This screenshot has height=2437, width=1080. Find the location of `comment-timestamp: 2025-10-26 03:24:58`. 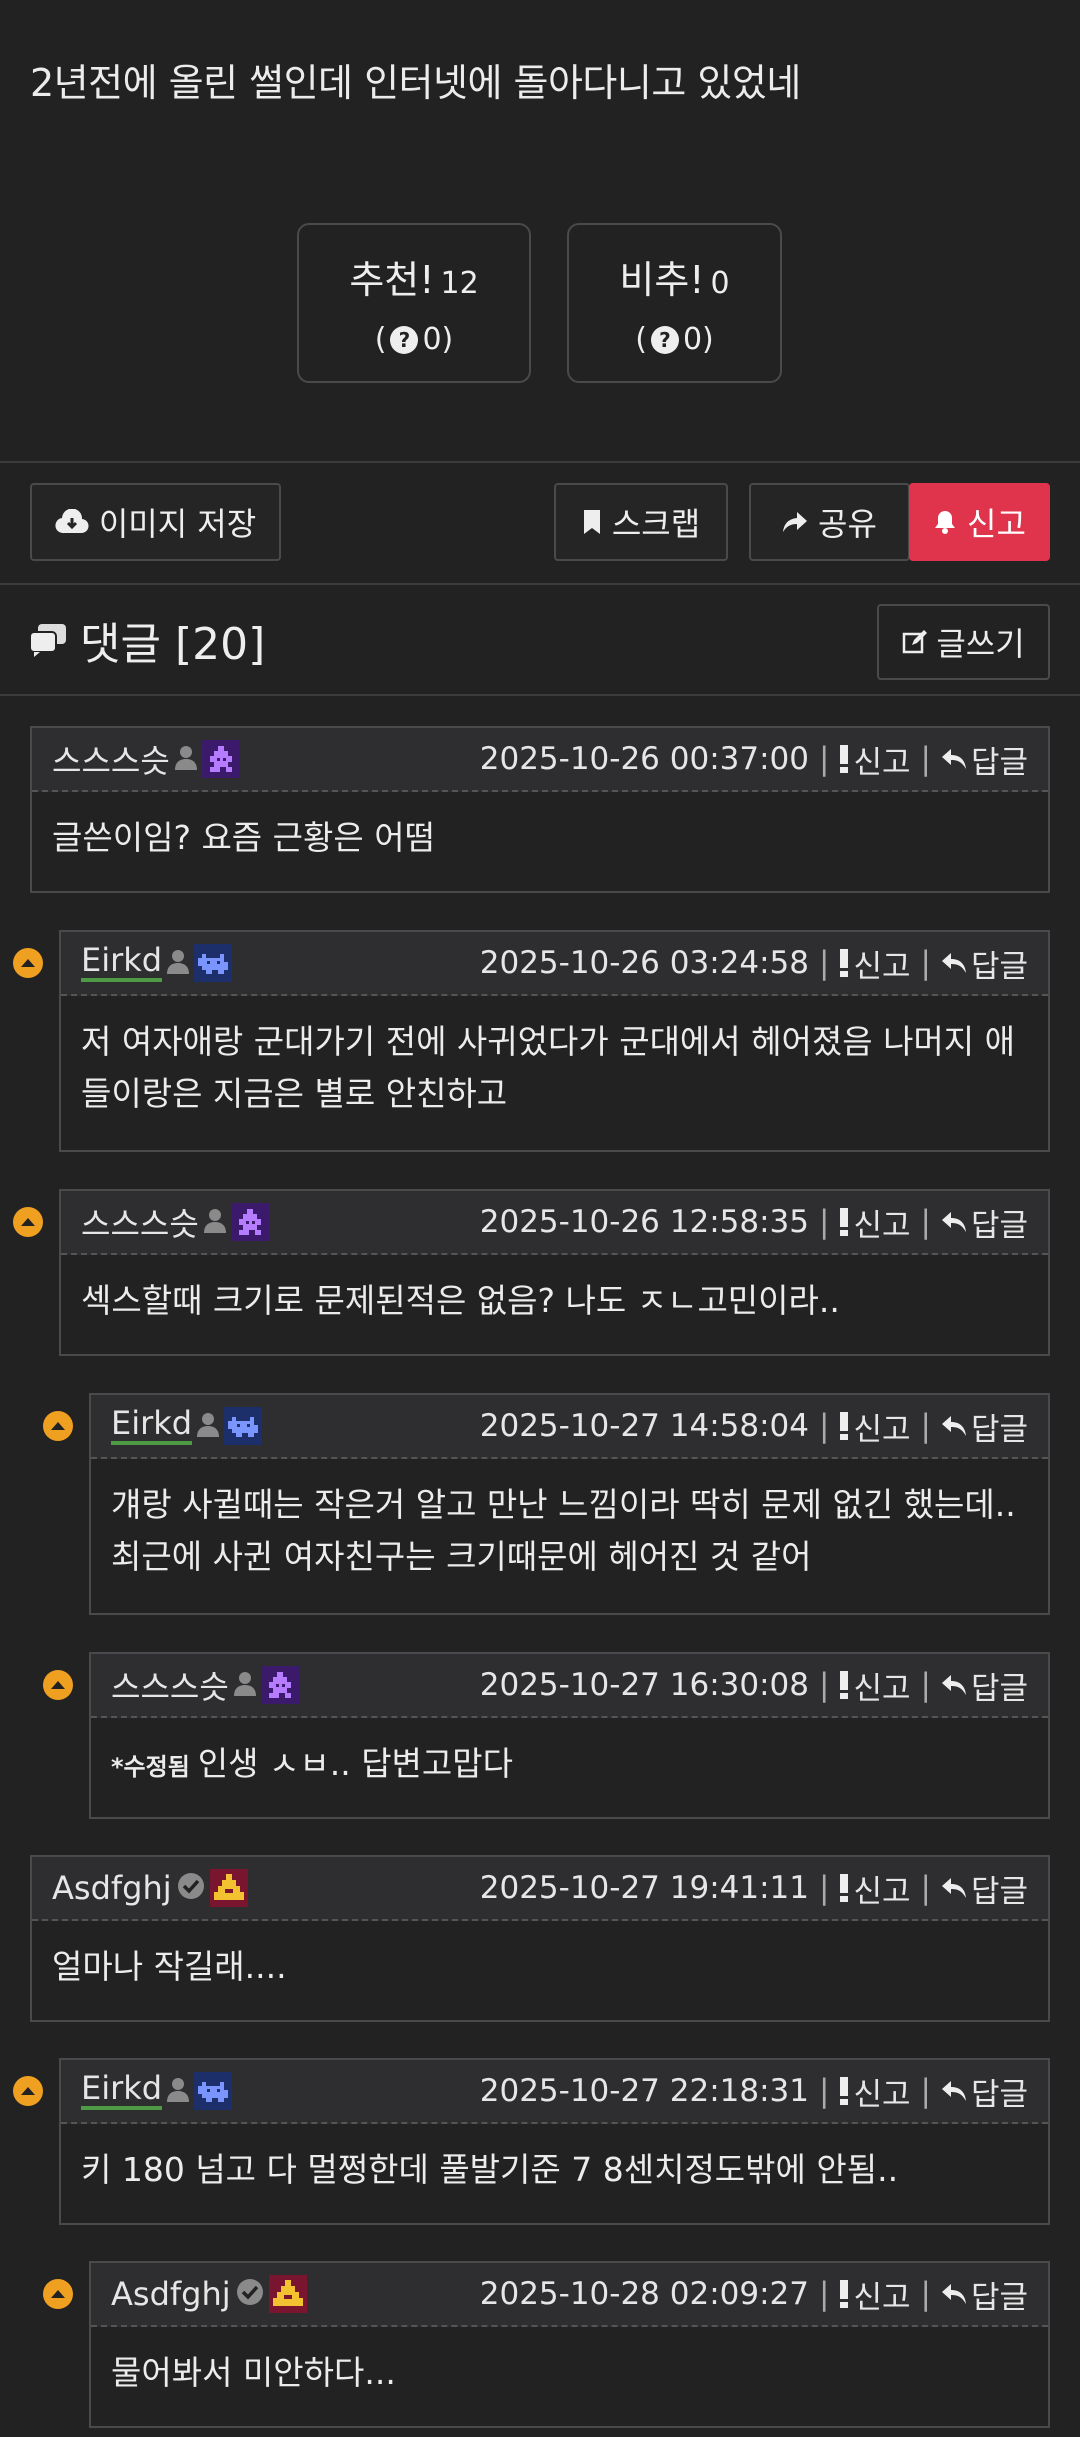

comment-timestamp: 2025-10-26 03:24:58 is located at coordinates (644, 963).